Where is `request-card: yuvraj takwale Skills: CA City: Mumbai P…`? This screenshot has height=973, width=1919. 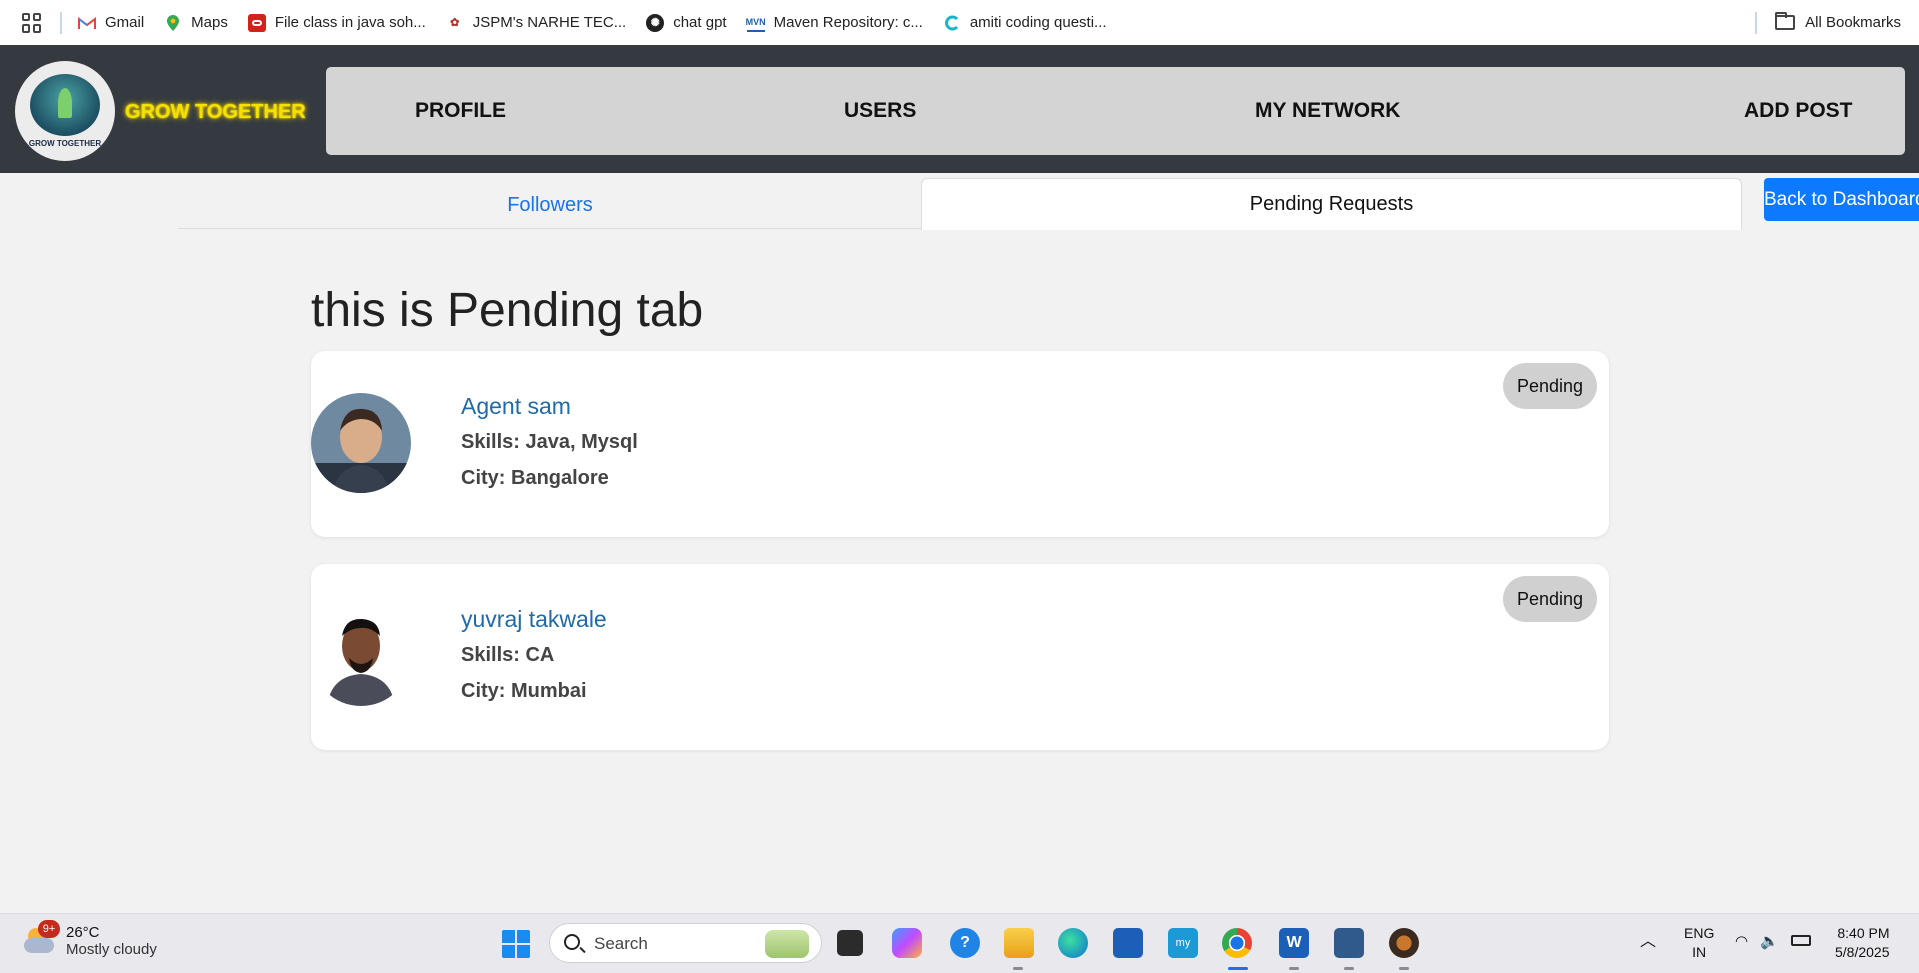 request-card: yuvraj takwale Skills: CA City: Mumbai P… is located at coordinates (960, 657).